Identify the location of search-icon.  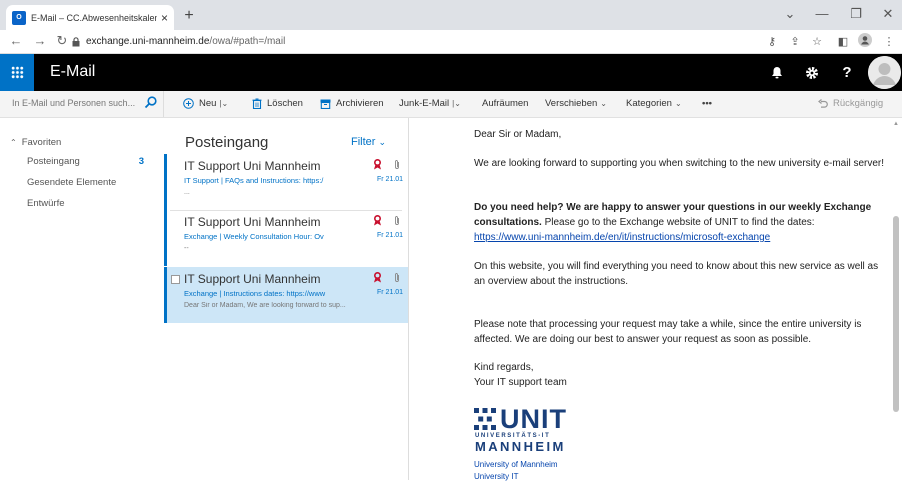
(150, 102).